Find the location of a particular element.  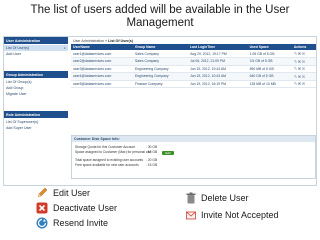

quota-label: Storage Quota for this Customer Account is located at coordinates (105, 147).